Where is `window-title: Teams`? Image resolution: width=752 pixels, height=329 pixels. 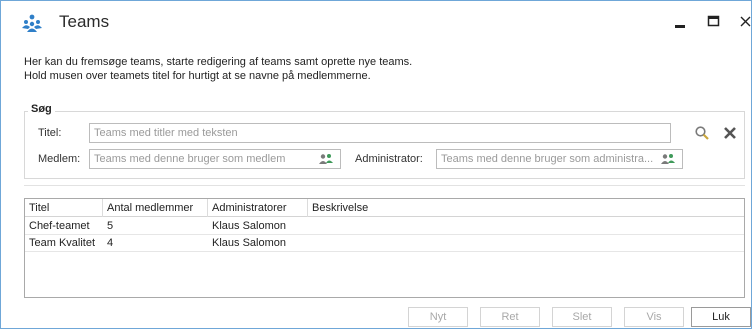
window-title: Teams is located at coordinates (84, 21).